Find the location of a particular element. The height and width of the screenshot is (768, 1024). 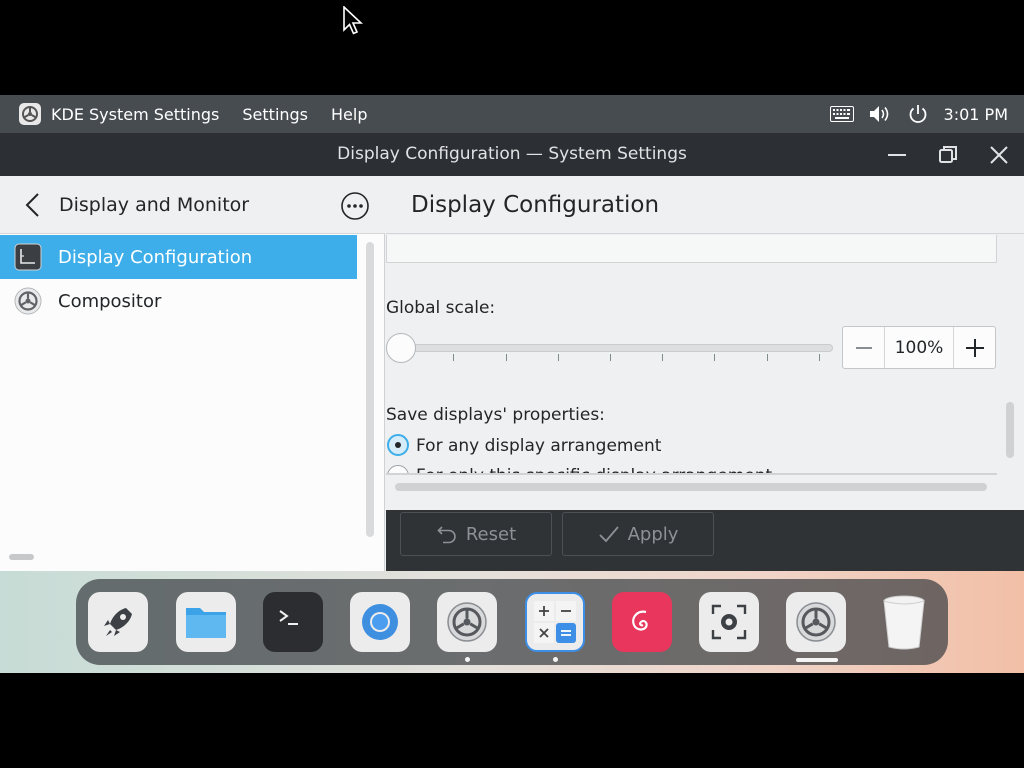

window-title: Display Configuration — System Settings is located at coordinates (512, 154).